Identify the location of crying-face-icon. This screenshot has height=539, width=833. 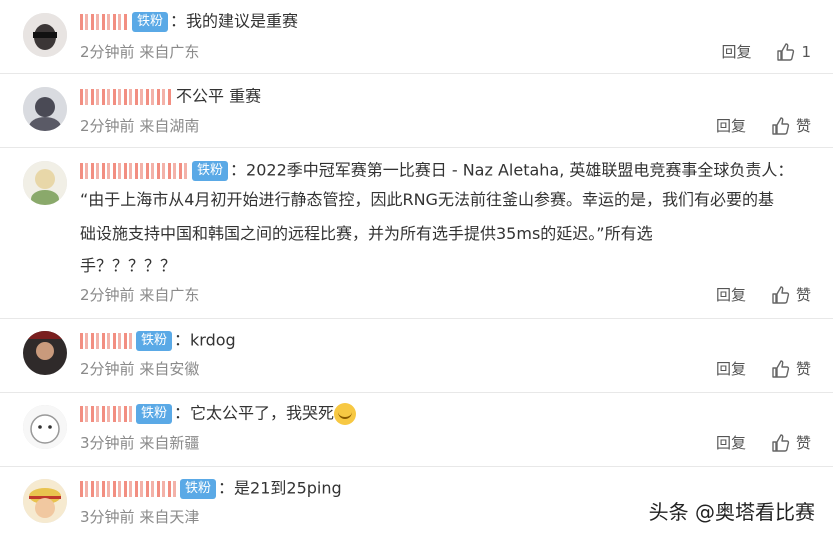
(345, 413).